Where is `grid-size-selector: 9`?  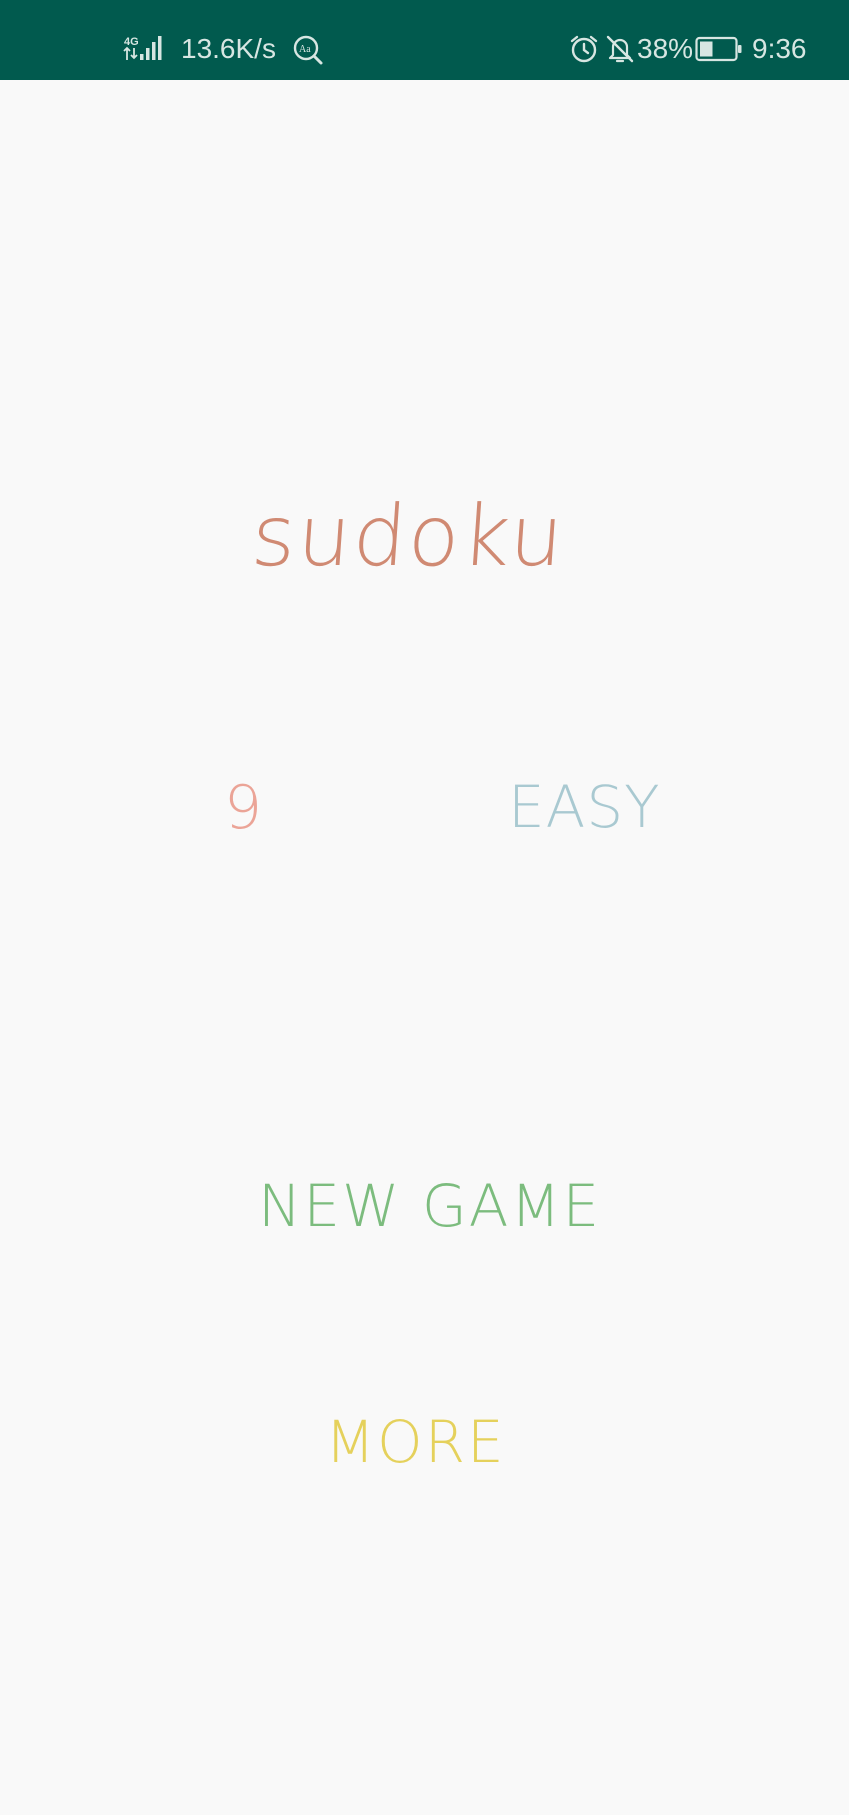
grid-size-selector: 9 is located at coordinates (243, 808).